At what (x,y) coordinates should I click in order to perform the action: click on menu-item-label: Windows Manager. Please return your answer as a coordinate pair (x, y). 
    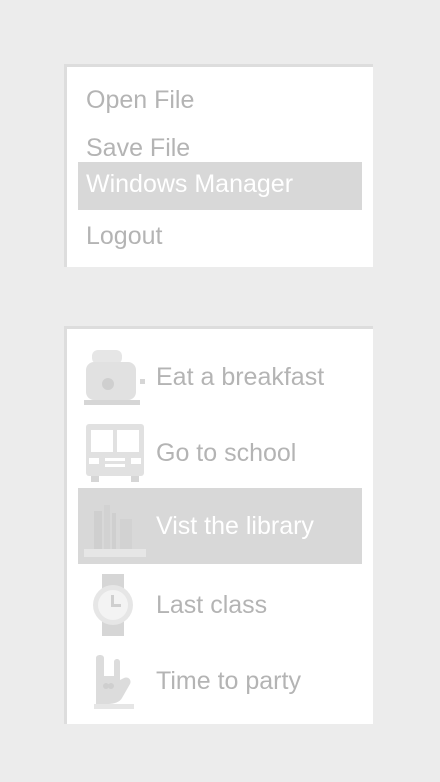
    Looking at the image, I should click on (190, 184).